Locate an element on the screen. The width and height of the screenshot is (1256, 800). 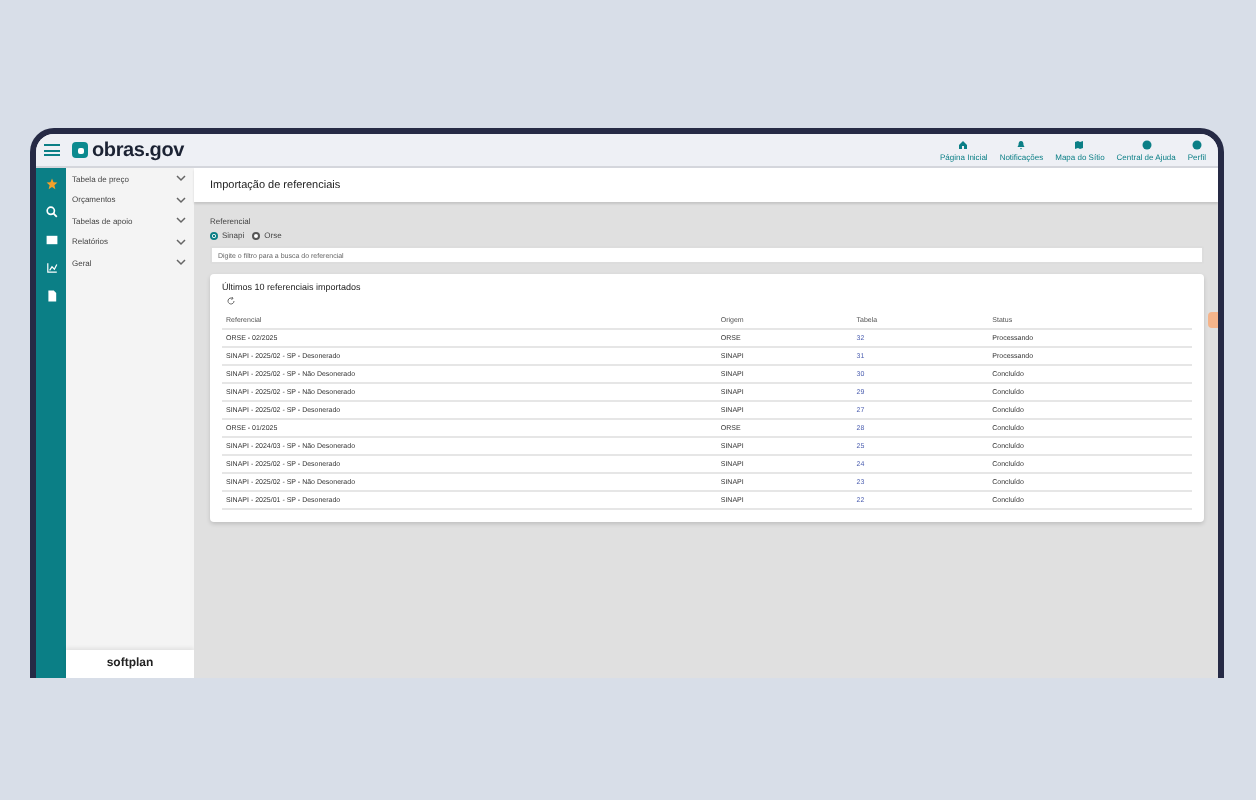
chart-icon is located at coordinates (51, 267).